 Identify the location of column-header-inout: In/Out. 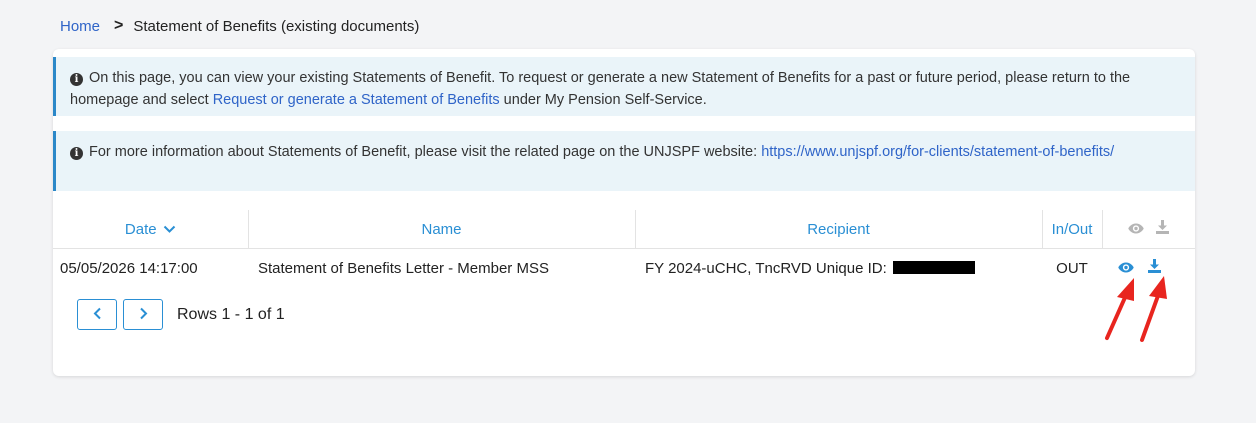
(1071, 229).